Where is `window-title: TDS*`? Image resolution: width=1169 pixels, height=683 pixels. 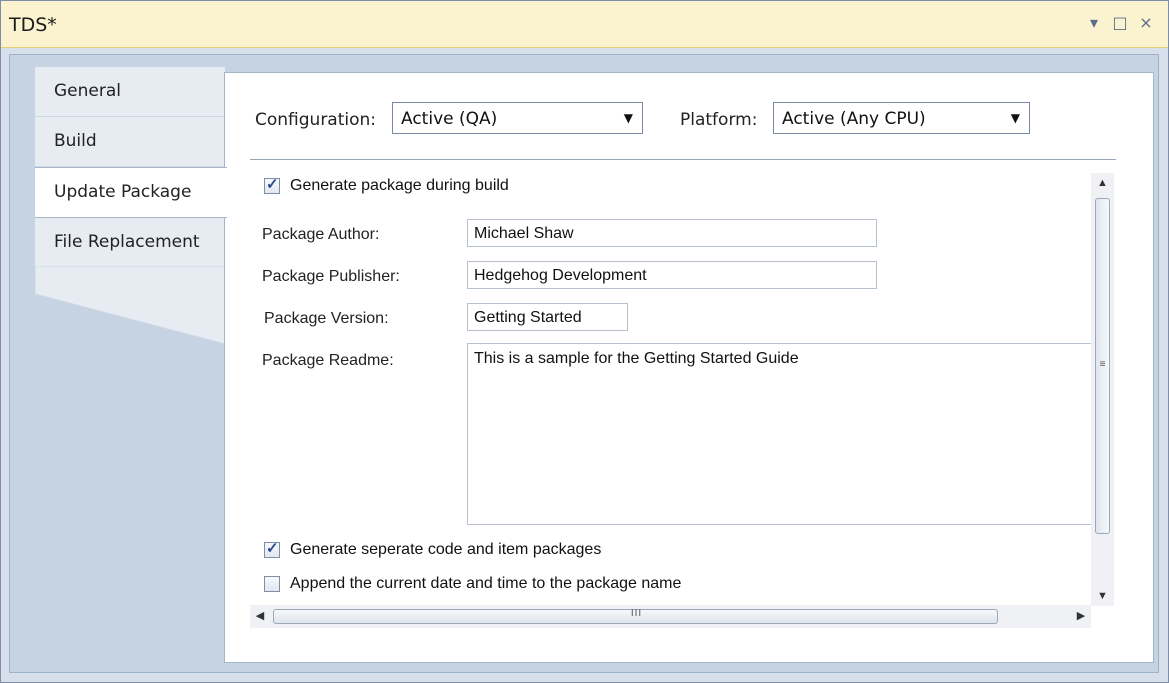
window-title: TDS* is located at coordinates (33, 25).